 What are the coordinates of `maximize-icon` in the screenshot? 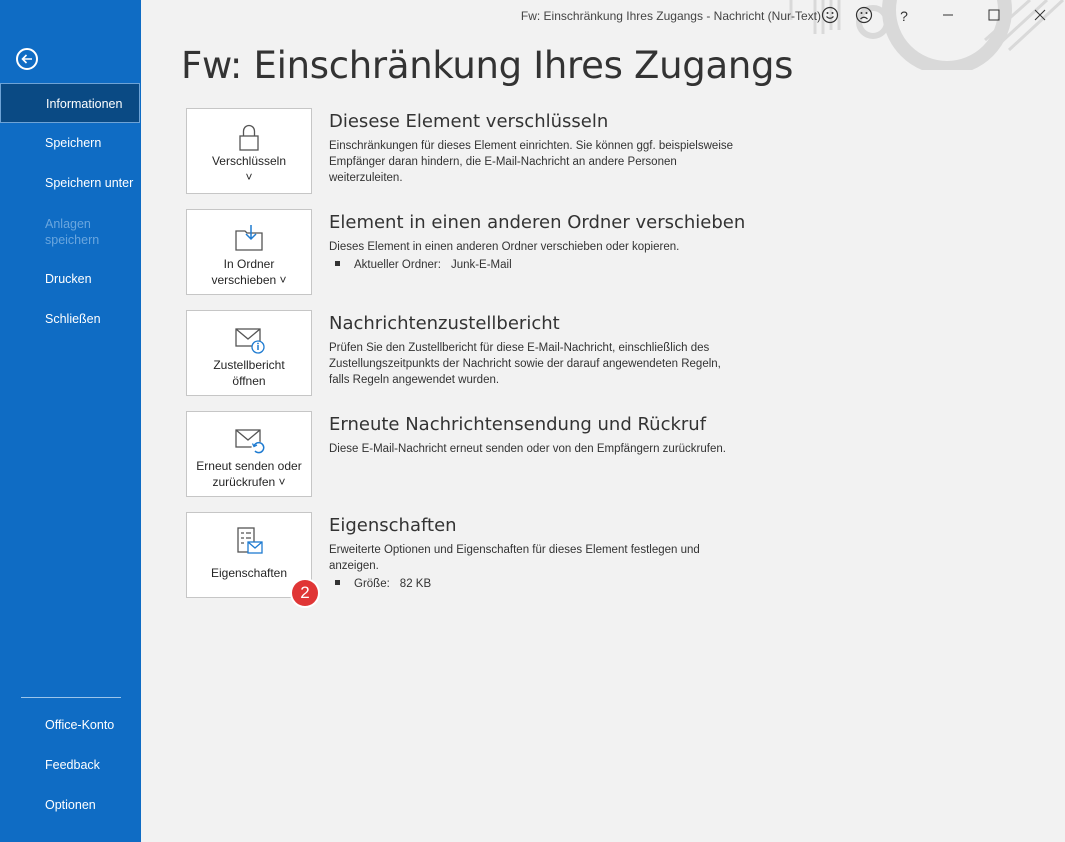 It's located at (994, 16).